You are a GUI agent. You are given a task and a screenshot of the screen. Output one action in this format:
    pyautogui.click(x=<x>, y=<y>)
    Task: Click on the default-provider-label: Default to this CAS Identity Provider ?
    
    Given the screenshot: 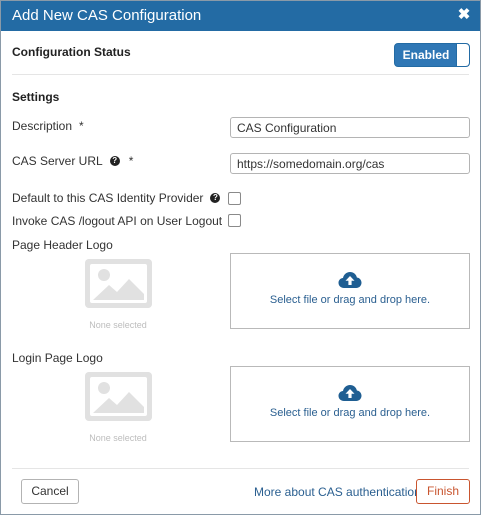 What is the action you would take?
    pyautogui.click(x=116, y=198)
    